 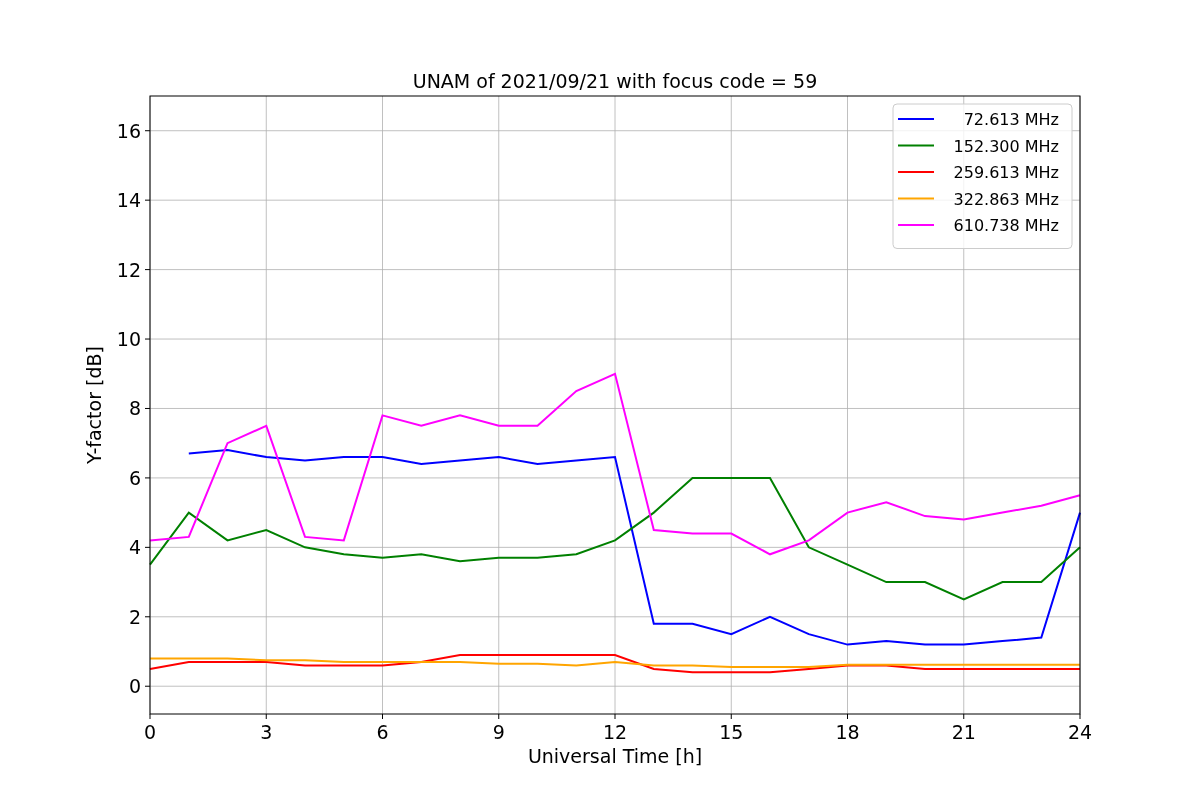 I want to click on legend-label: 72.613 MHz, so click(x=1011, y=119).